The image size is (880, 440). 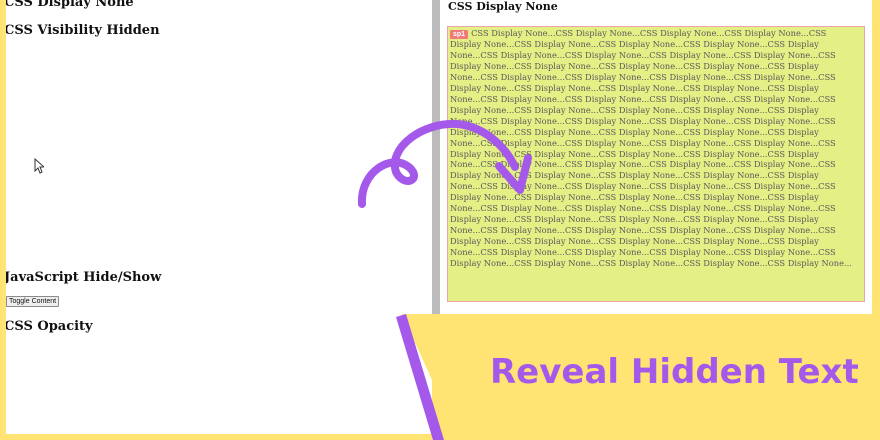 What do you see at coordinates (503, 6) in the screenshot?
I see `right-panel-title: CSS Display None` at bounding box center [503, 6].